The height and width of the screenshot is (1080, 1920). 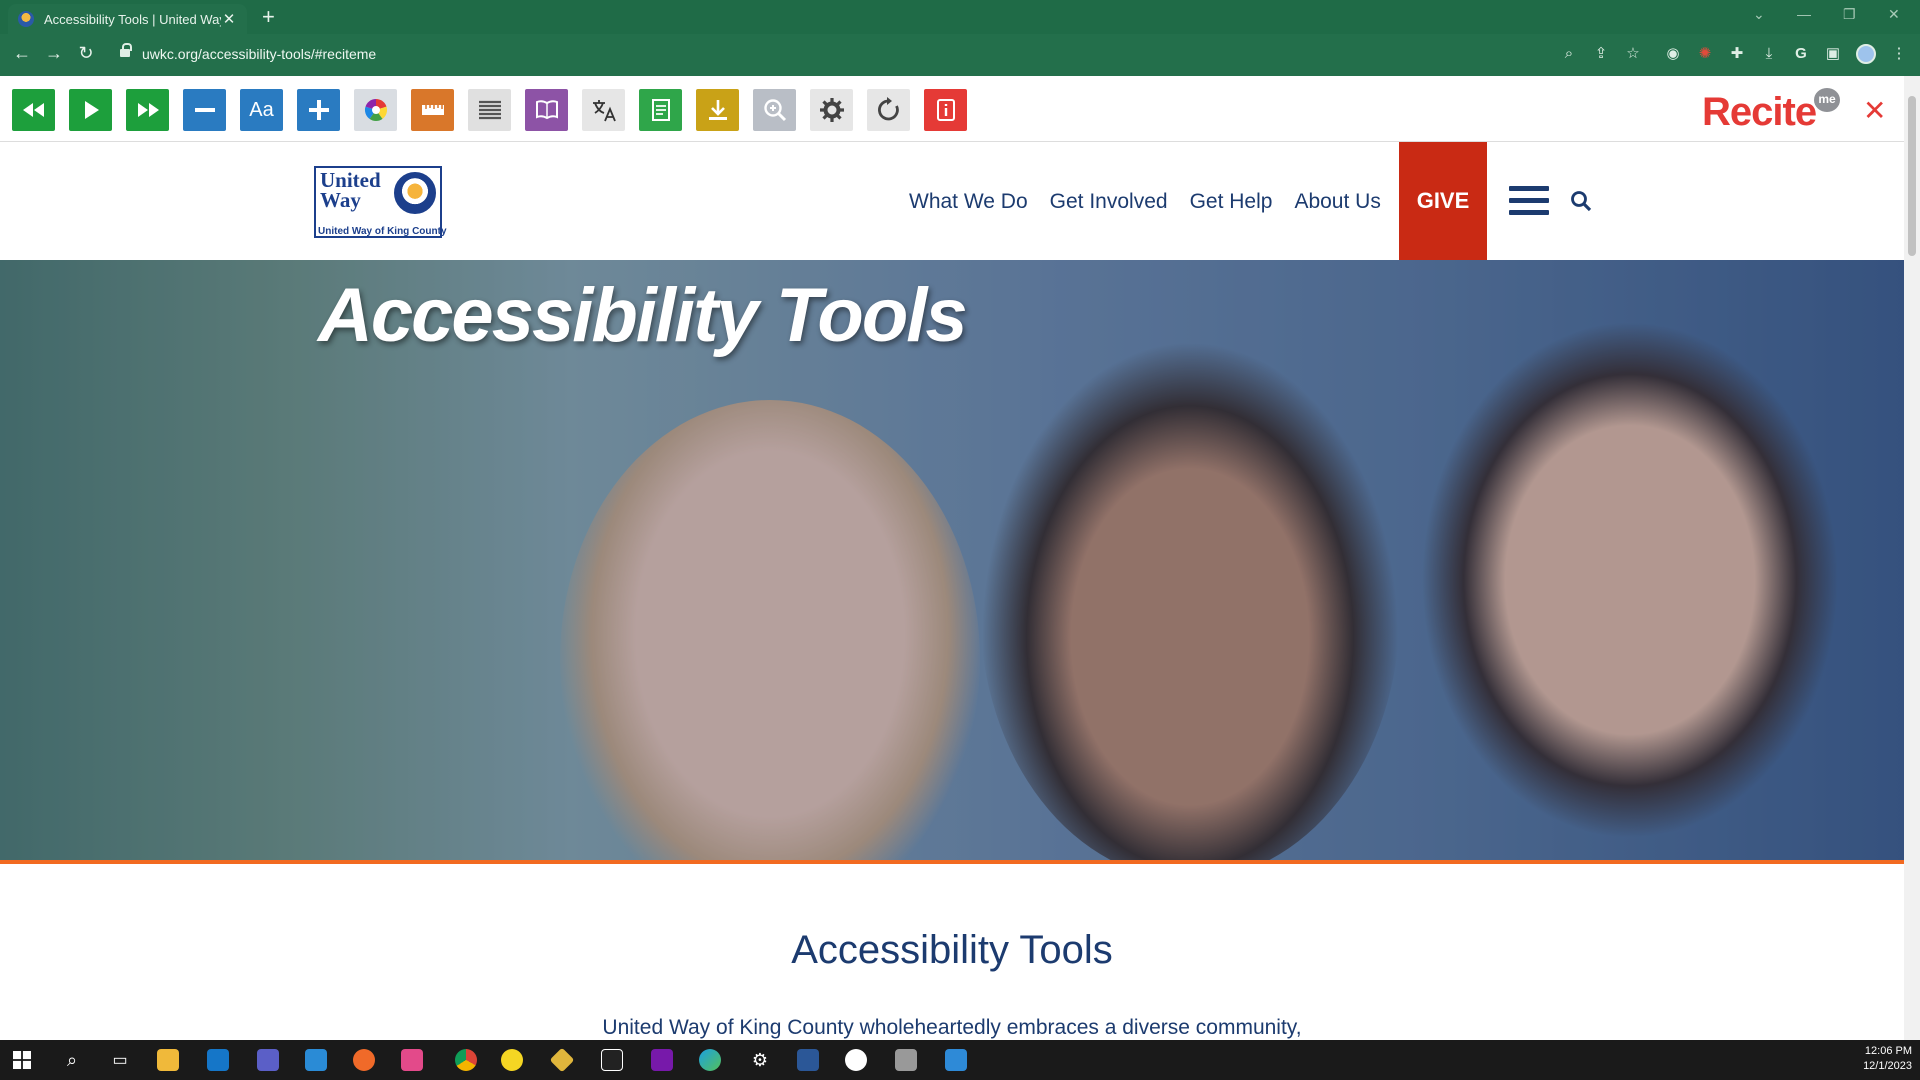 I want to click on recite-me-badge: me, so click(x=1827, y=100).